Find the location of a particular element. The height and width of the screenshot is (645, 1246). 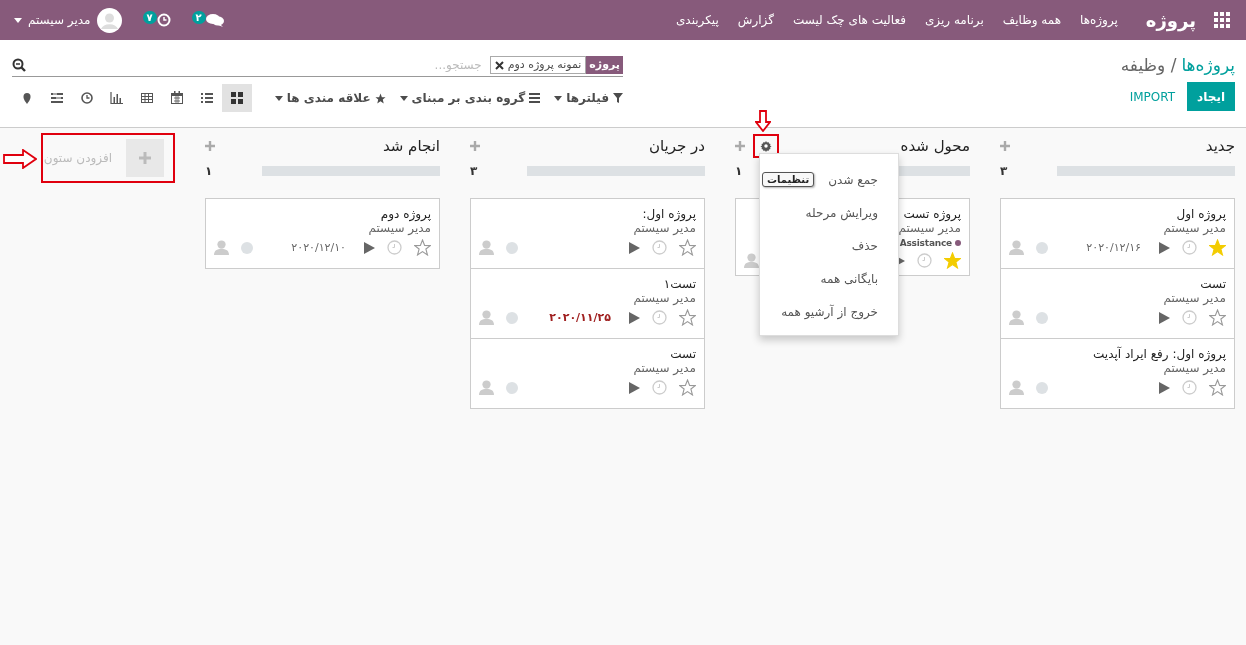

task-card: پروژه اول مدیر سیستم ۲۰۲۰/۱۲/۱۶ is located at coordinates (1117, 233).